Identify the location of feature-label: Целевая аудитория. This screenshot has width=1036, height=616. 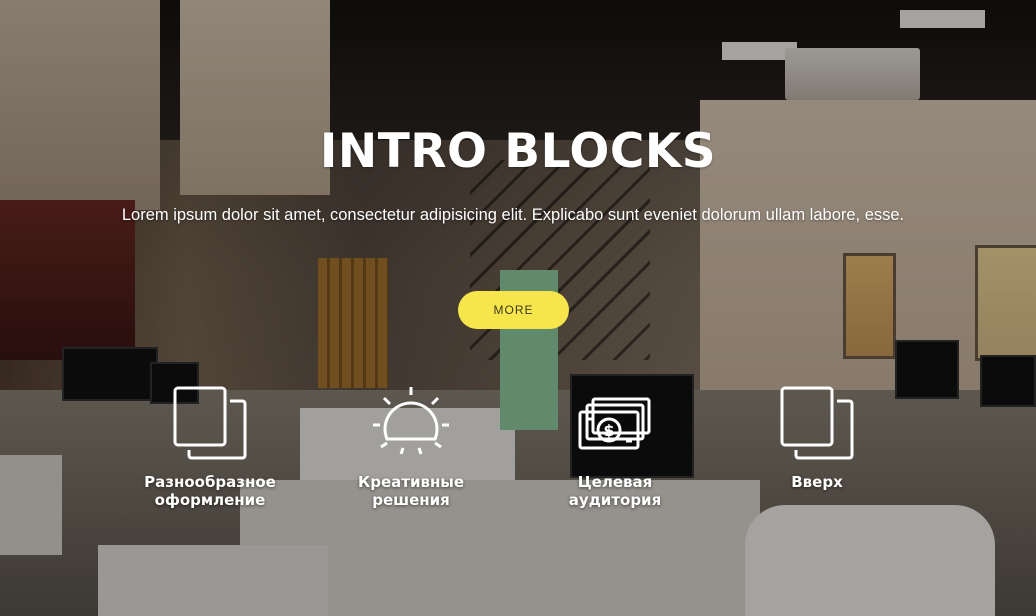
(615, 491).